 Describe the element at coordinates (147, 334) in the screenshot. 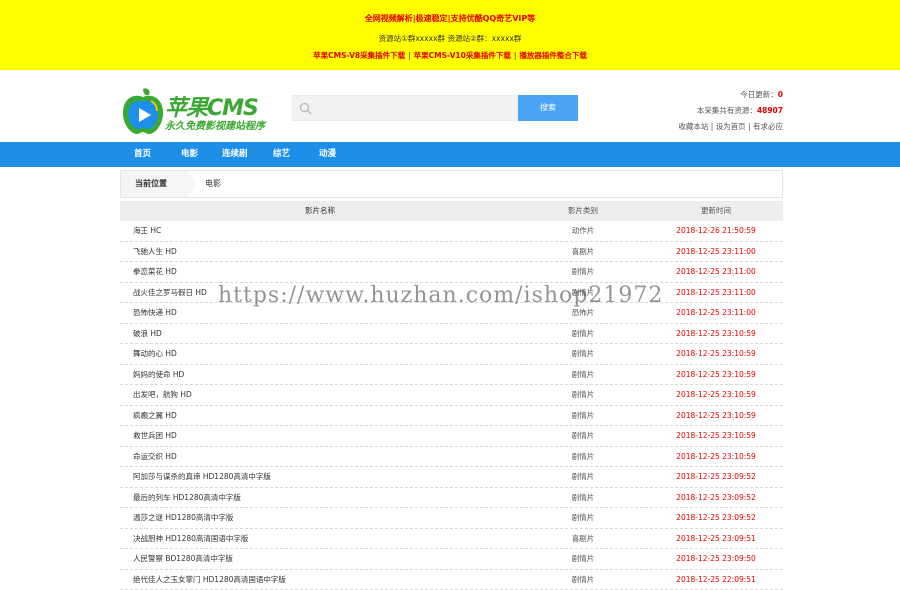

I see `movie-title-link: 破浪 HD` at that location.